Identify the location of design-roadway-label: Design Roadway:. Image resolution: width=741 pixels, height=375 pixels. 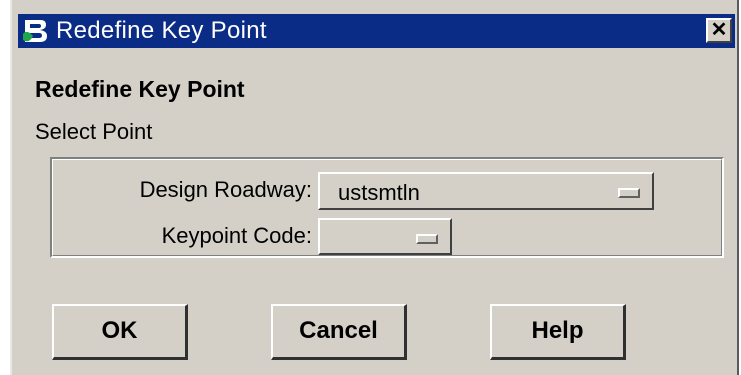
(225, 189).